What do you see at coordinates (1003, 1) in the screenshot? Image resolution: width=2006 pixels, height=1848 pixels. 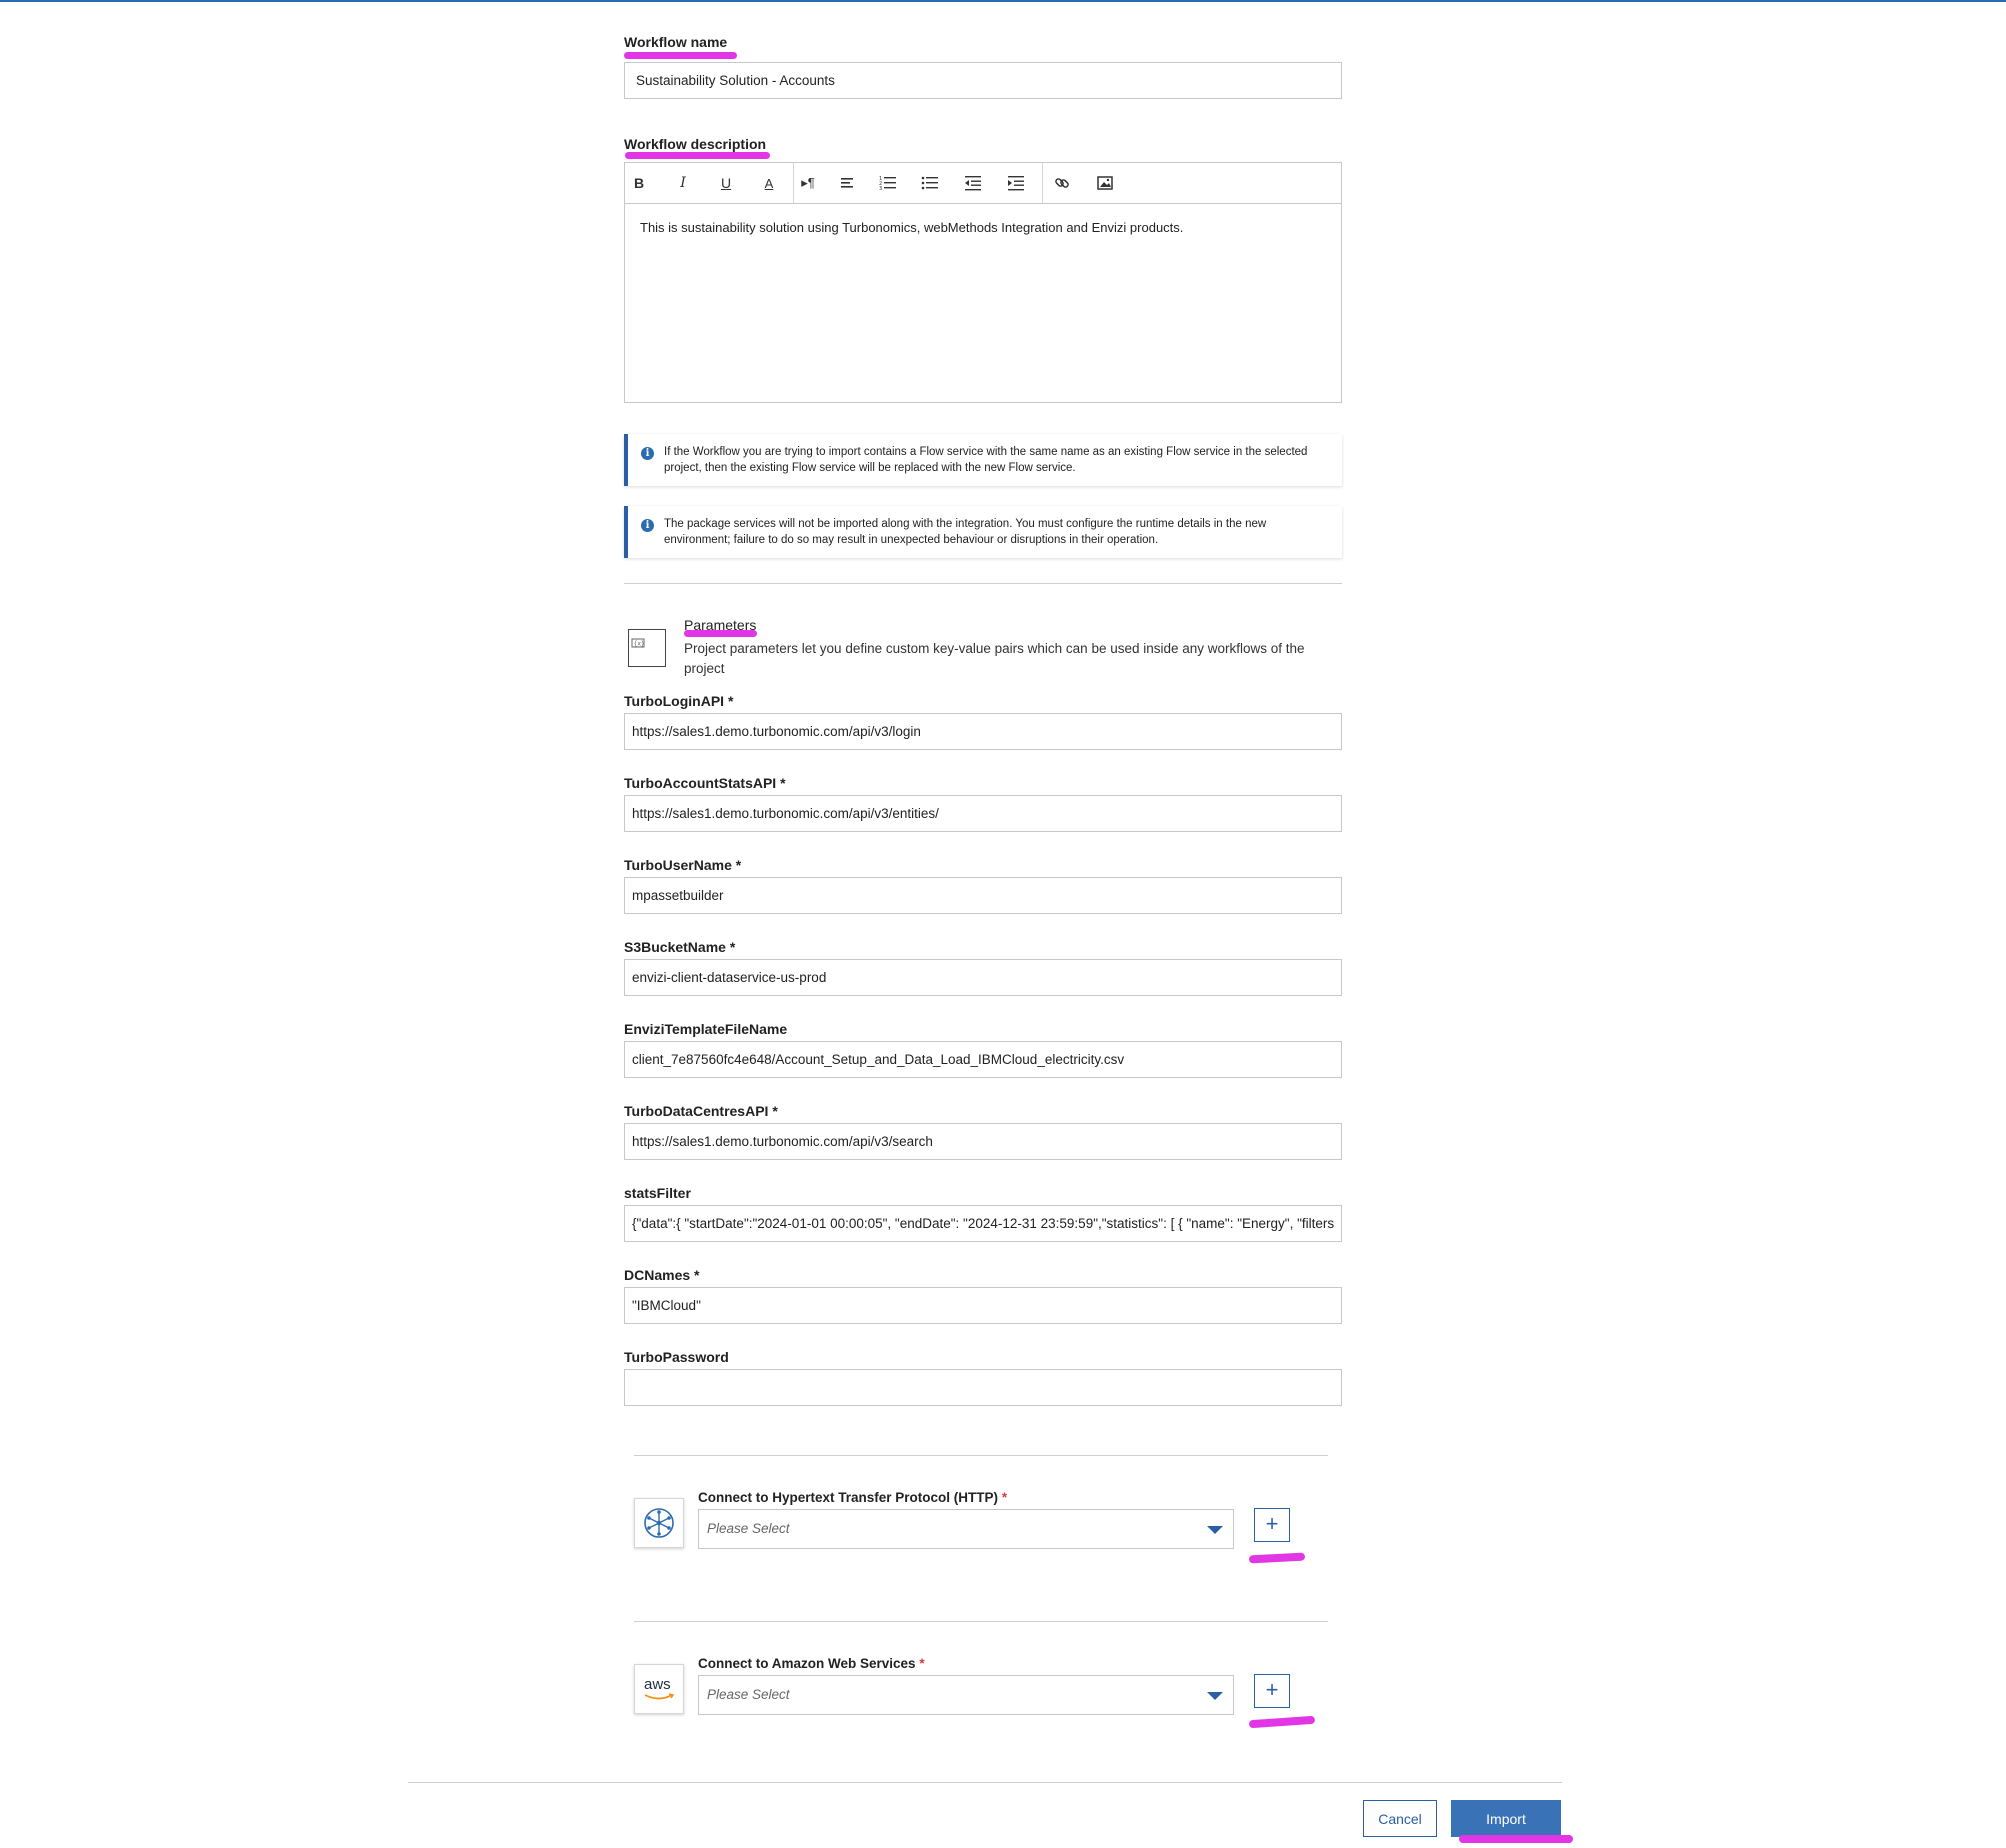 I see `top-accent-line` at bounding box center [1003, 1].